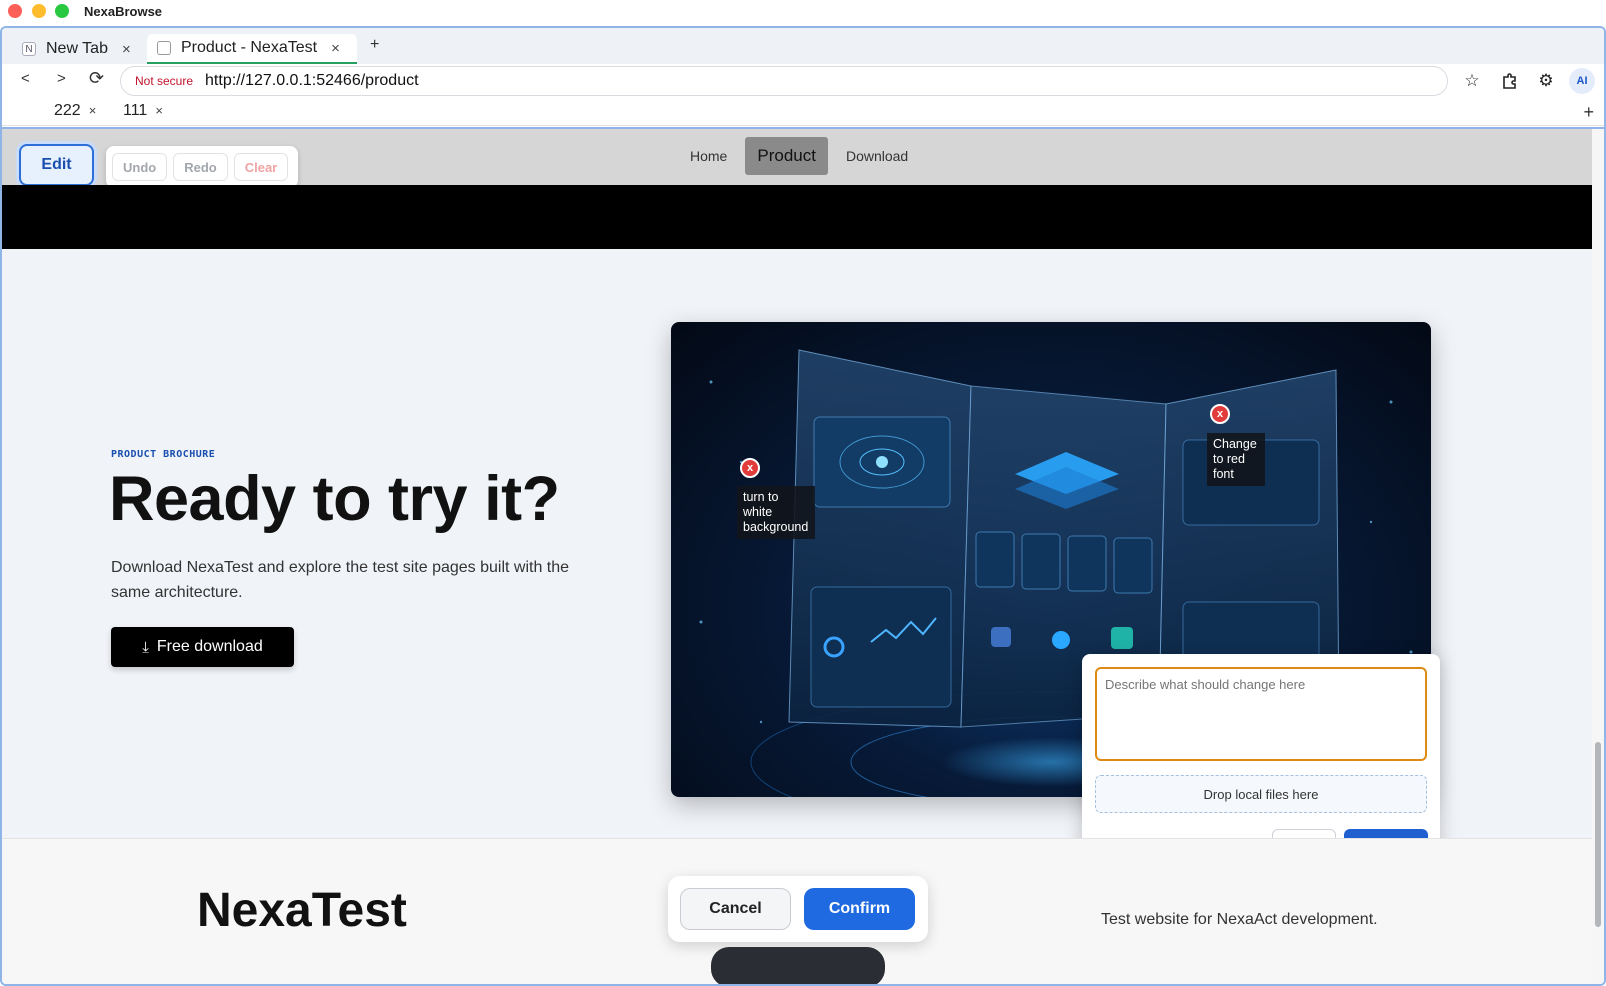  I want to click on bookmark-star-icon: ☆, so click(1472, 81).